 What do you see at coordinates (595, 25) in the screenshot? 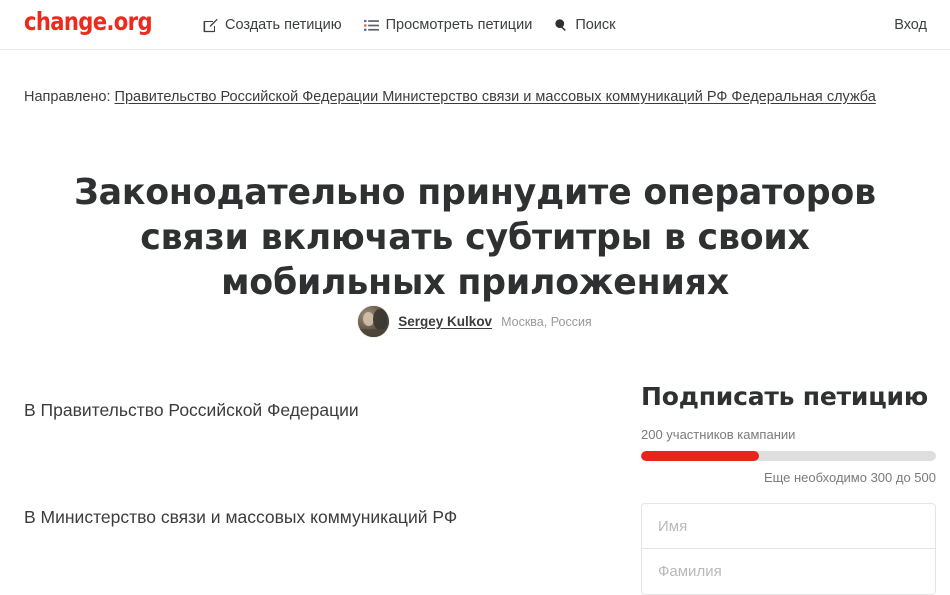
I see `nav-label-search: Поиск` at bounding box center [595, 25].